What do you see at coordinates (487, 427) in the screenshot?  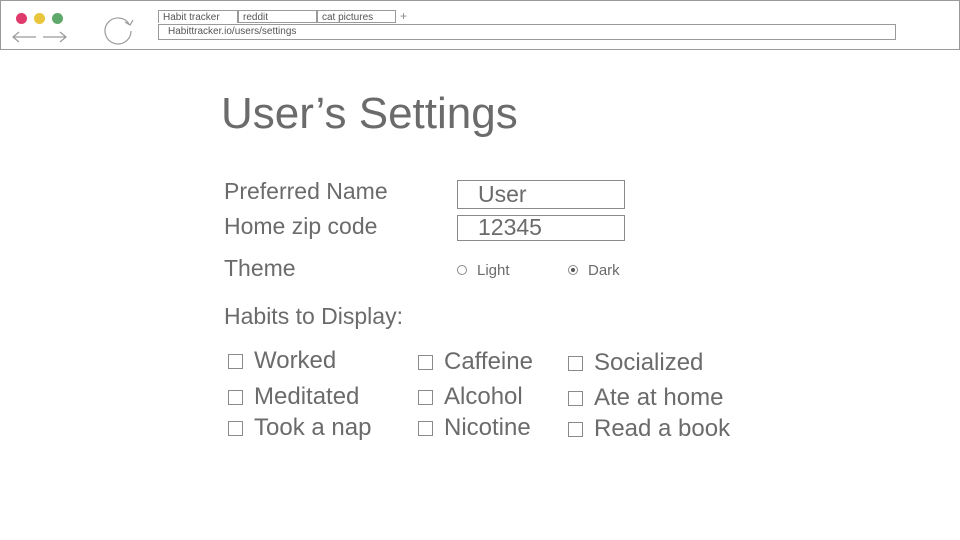 I see `habit-label: Nicotine` at bounding box center [487, 427].